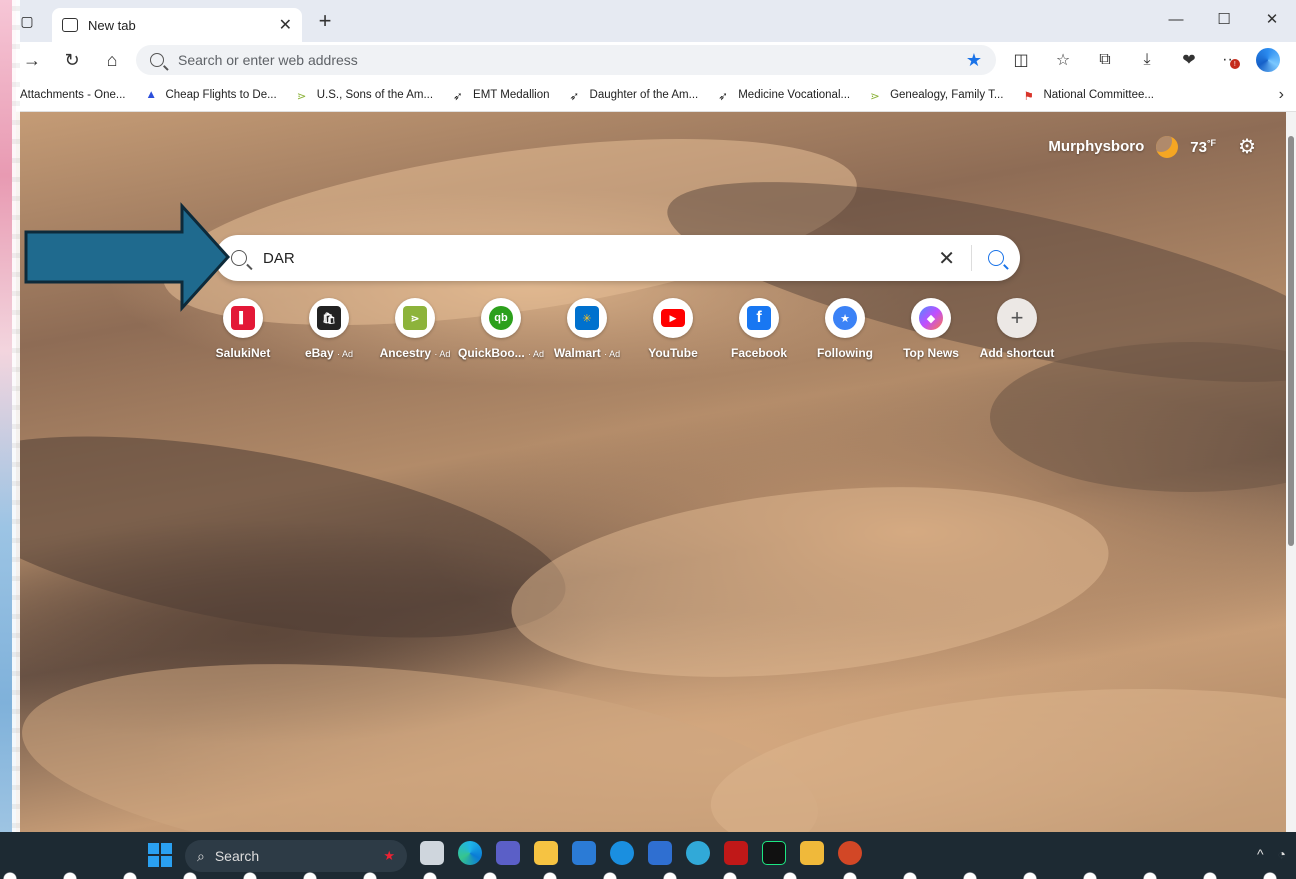 The height and width of the screenshot is (879, 1296). Describe the element at coordinates (389, 855) in the screenshot. I see `search-highlight-icon: ★` at that location.